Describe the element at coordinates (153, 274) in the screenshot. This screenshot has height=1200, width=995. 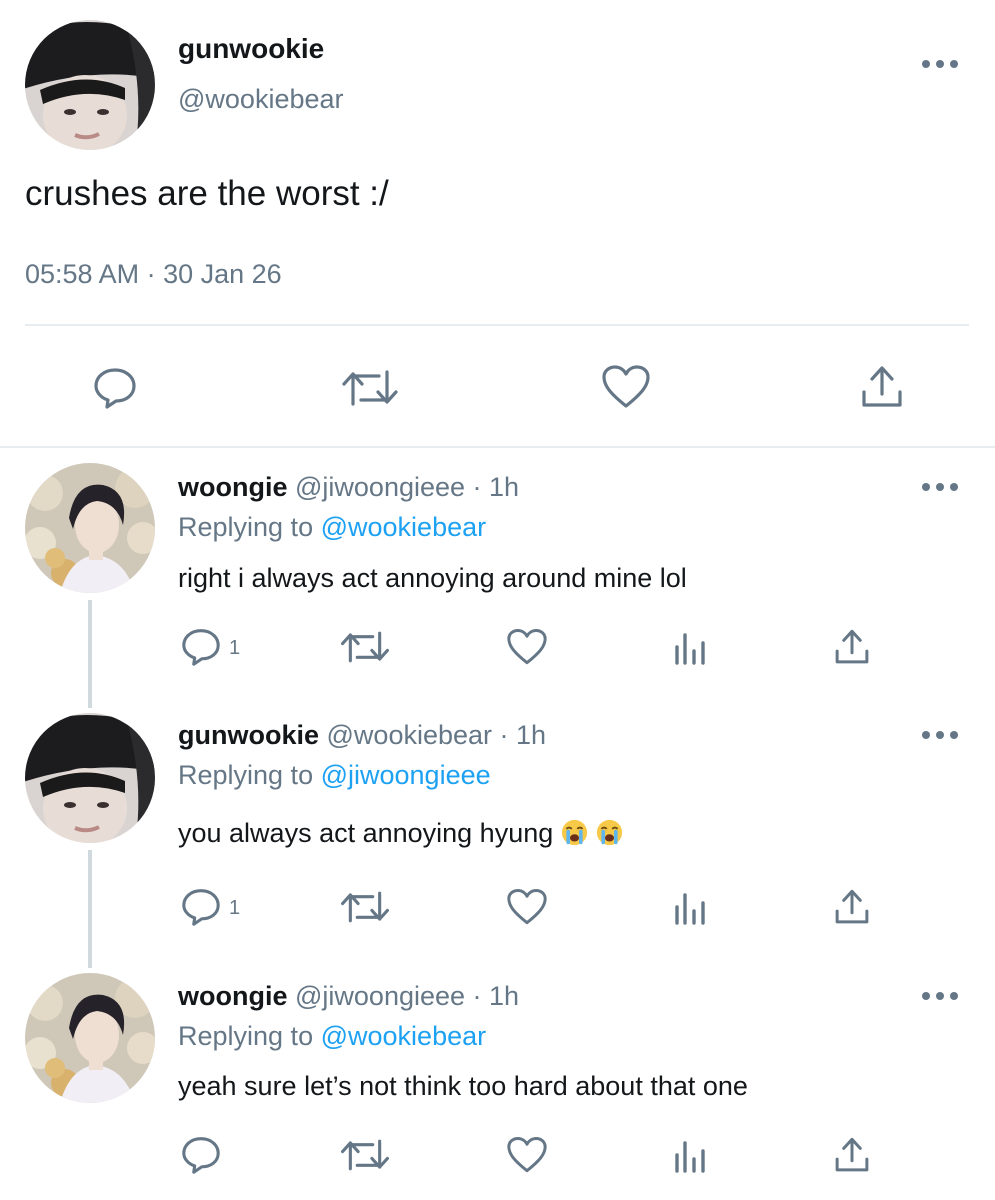
I see `tweet-timestamp: 05:58 AM · 30 Jan 26` at that location.